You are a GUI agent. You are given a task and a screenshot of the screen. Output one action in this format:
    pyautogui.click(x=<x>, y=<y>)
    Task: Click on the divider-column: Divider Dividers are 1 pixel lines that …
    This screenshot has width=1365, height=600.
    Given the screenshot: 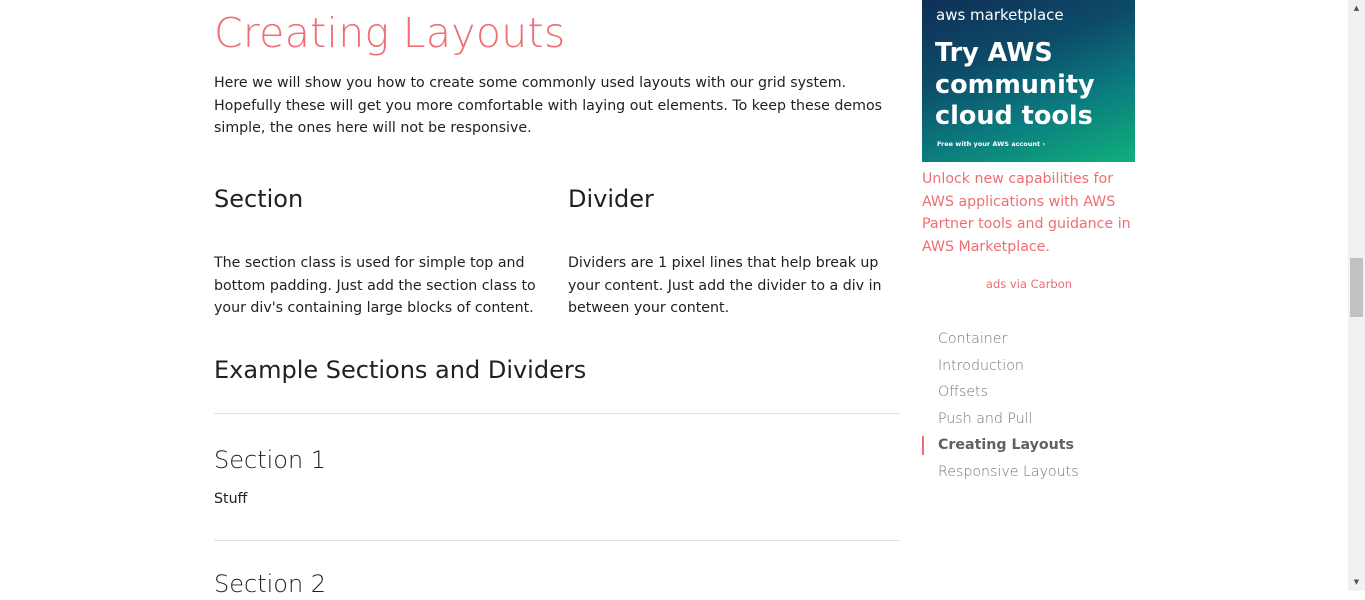 What is the action you would take?
    pyautogui.click(x=734, y=251)
    